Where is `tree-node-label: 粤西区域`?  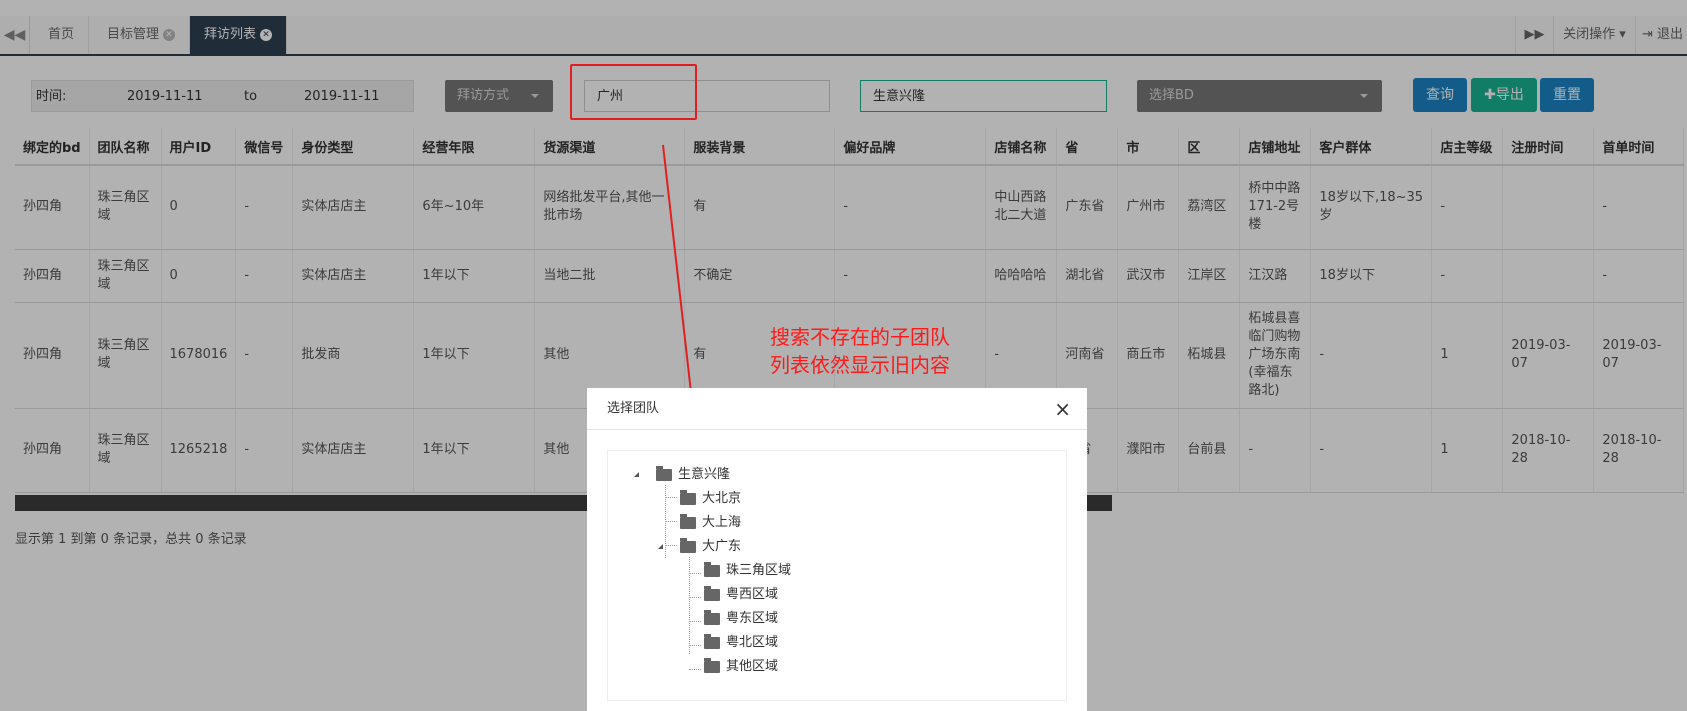
tree-node-label: 粤西区域 is located at coordinates (752, 594).